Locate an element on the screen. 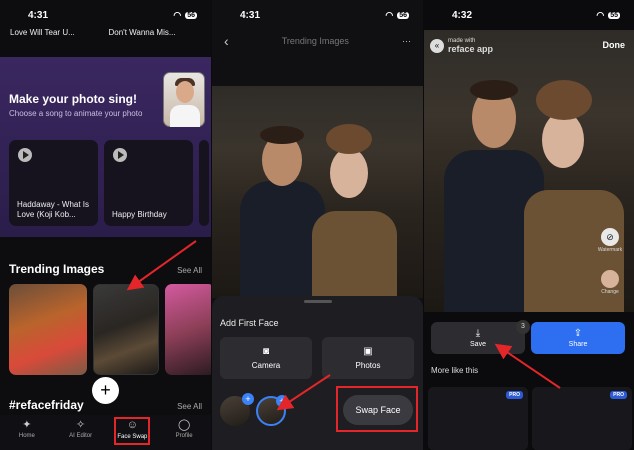 The width and height of the screenshot is (634, 450). song-card is located at coordinates (204, 183).